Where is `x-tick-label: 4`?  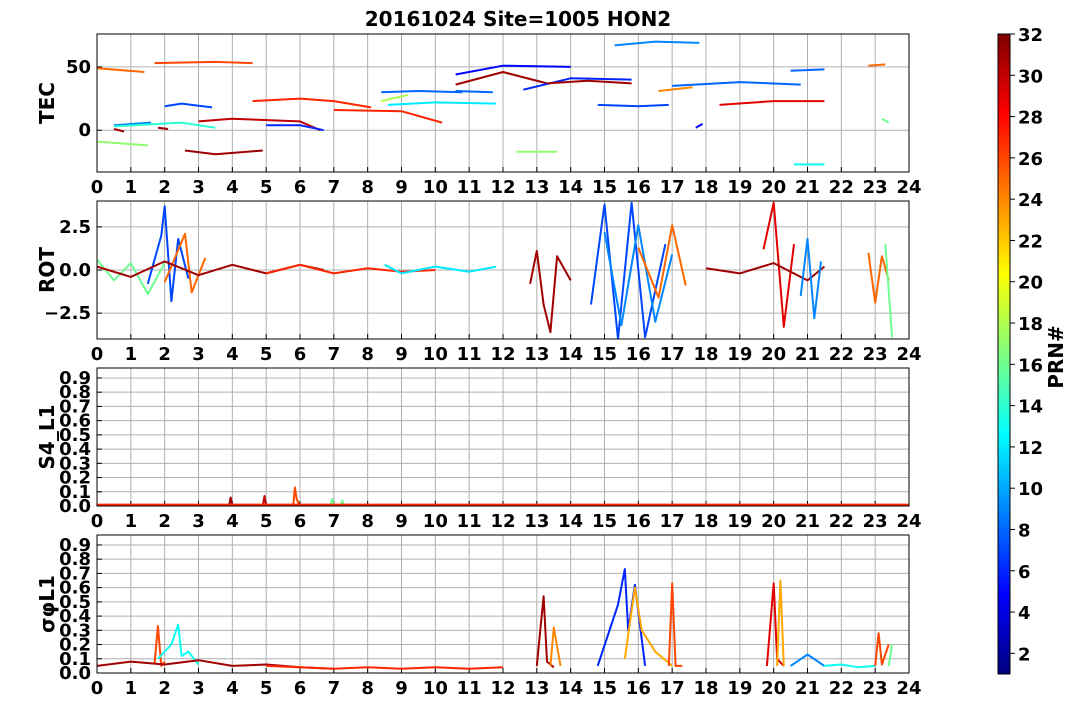
x-tick-label: 4 is located at coordinates (232, 187).